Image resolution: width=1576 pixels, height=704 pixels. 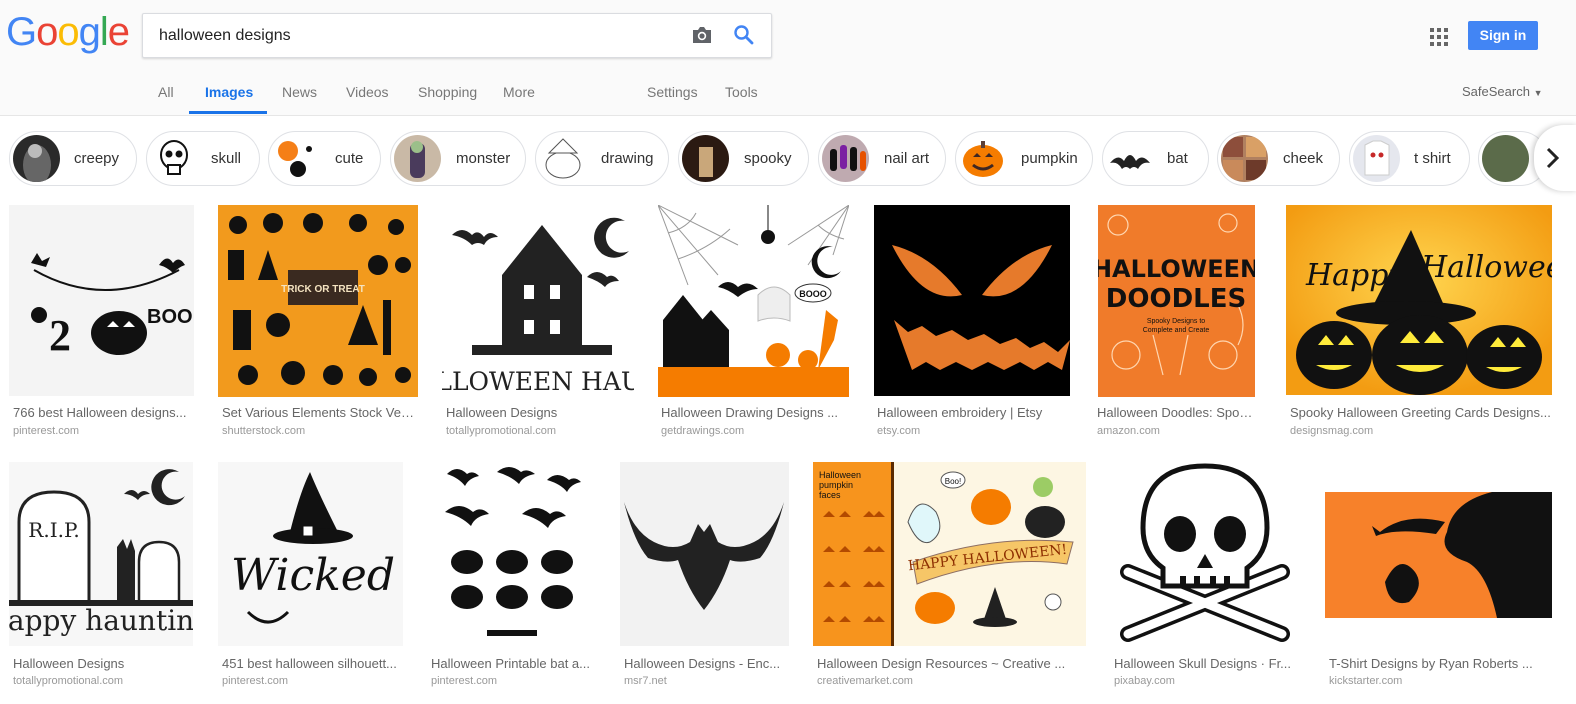 I want to click on chip-pumpkin: pumpkin, so click(x=1024, y=158).